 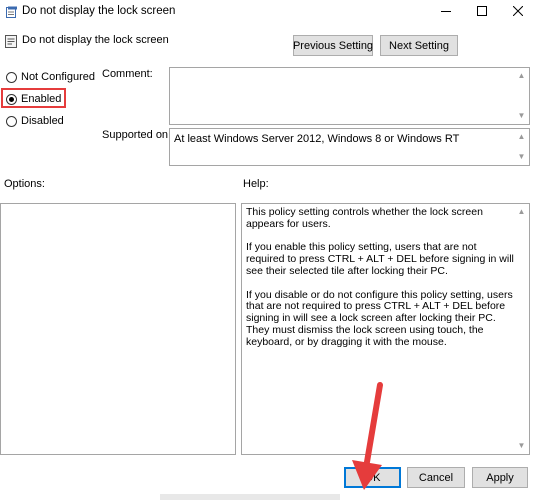 What do you see at coordinates (256, 184) in the screenshot?
I see `help-label: Help:` at bounding box center [256, 184].